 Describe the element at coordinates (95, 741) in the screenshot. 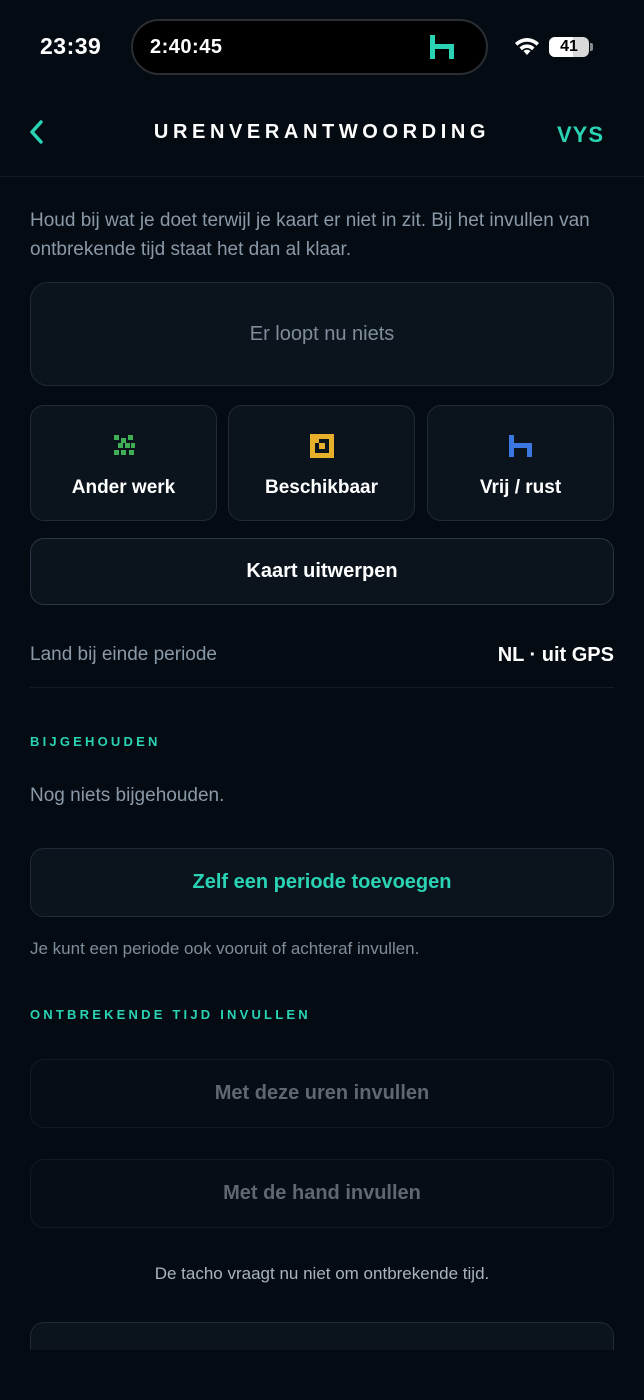

I see `tracked-section-title: BIJGEHOUDEN` at that location.